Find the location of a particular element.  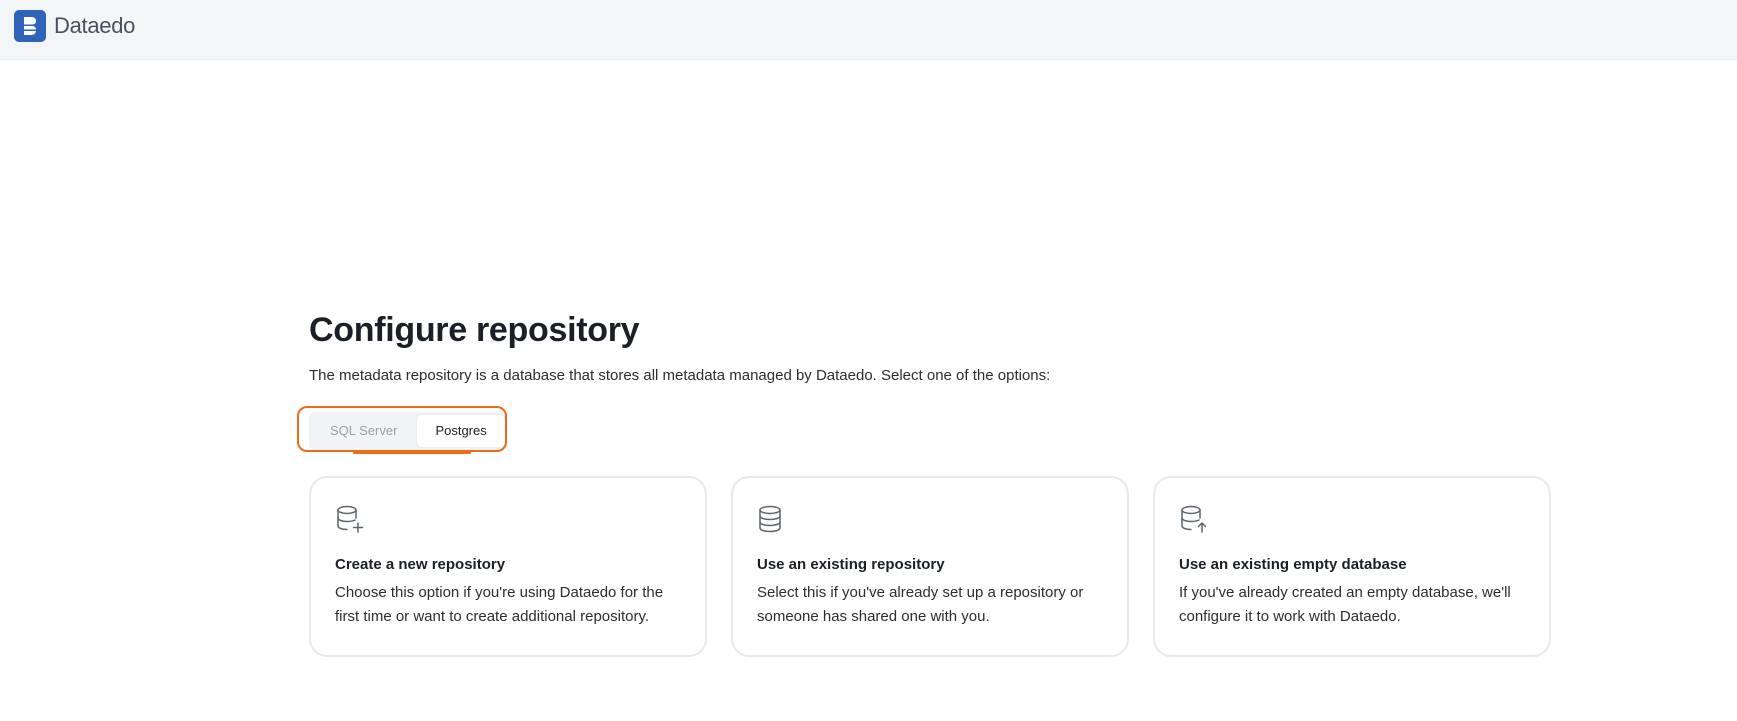

app-name: Dataedo is located at coordinates (95, 25).